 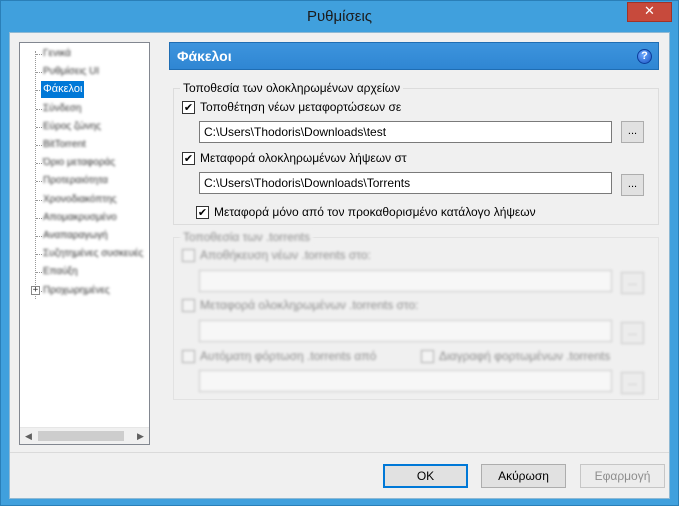 I want to click on delete-loaded-checkbox, so click(x=427, y=356).